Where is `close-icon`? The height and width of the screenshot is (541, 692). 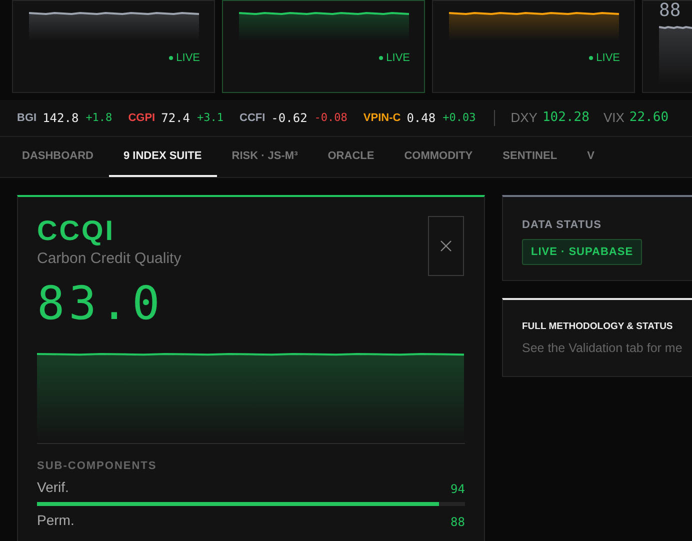
close-icon is located at coordinates (446, 246).